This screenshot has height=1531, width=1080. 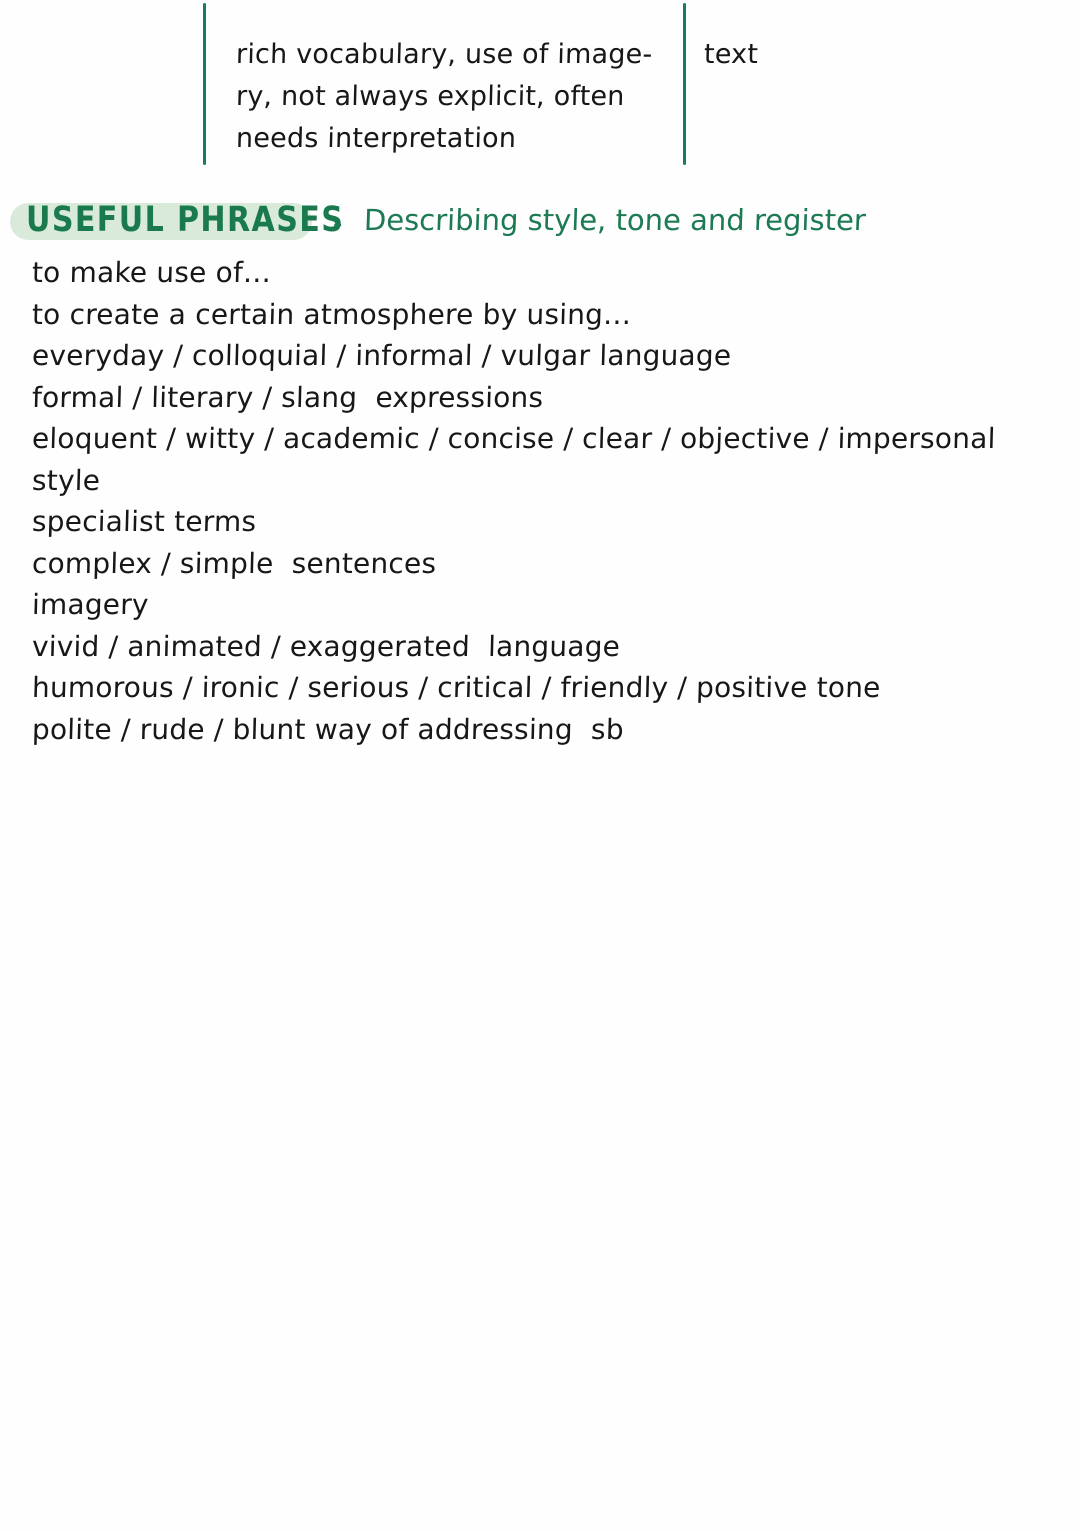 I want to click on phrase-line: specialist terms, so click(x=144, y=521).